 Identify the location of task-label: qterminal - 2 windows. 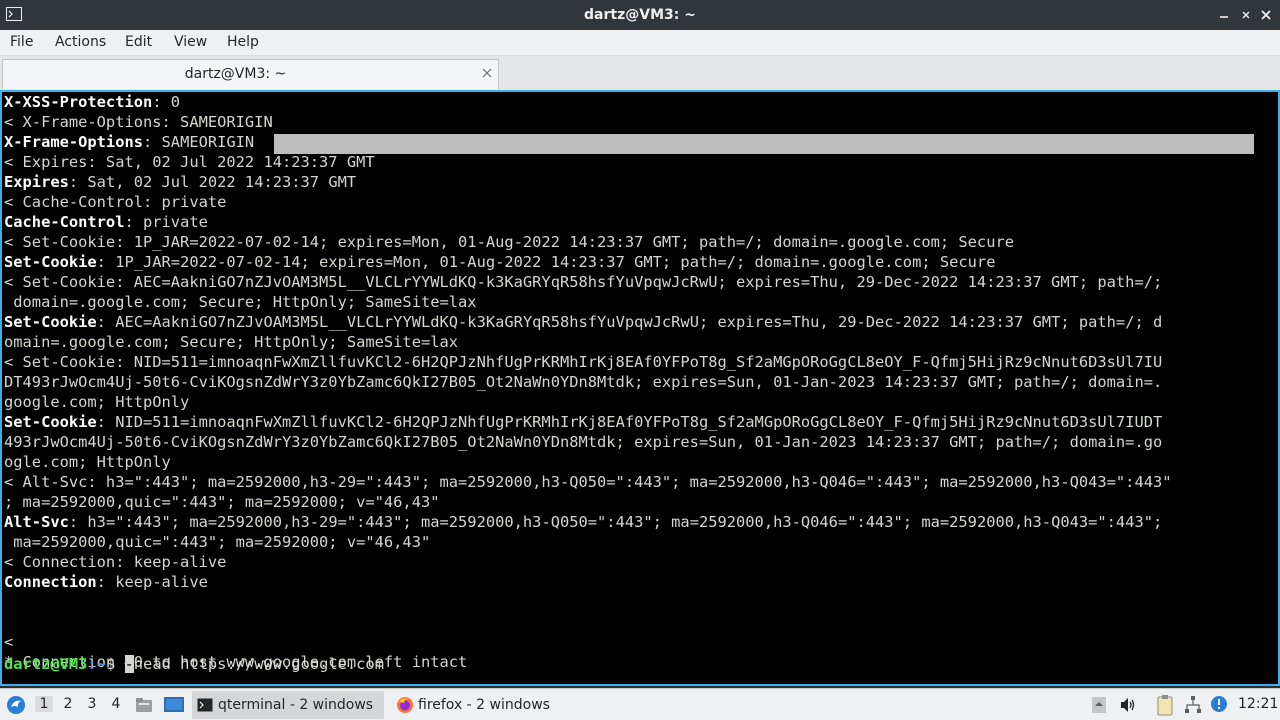
(296, 705).